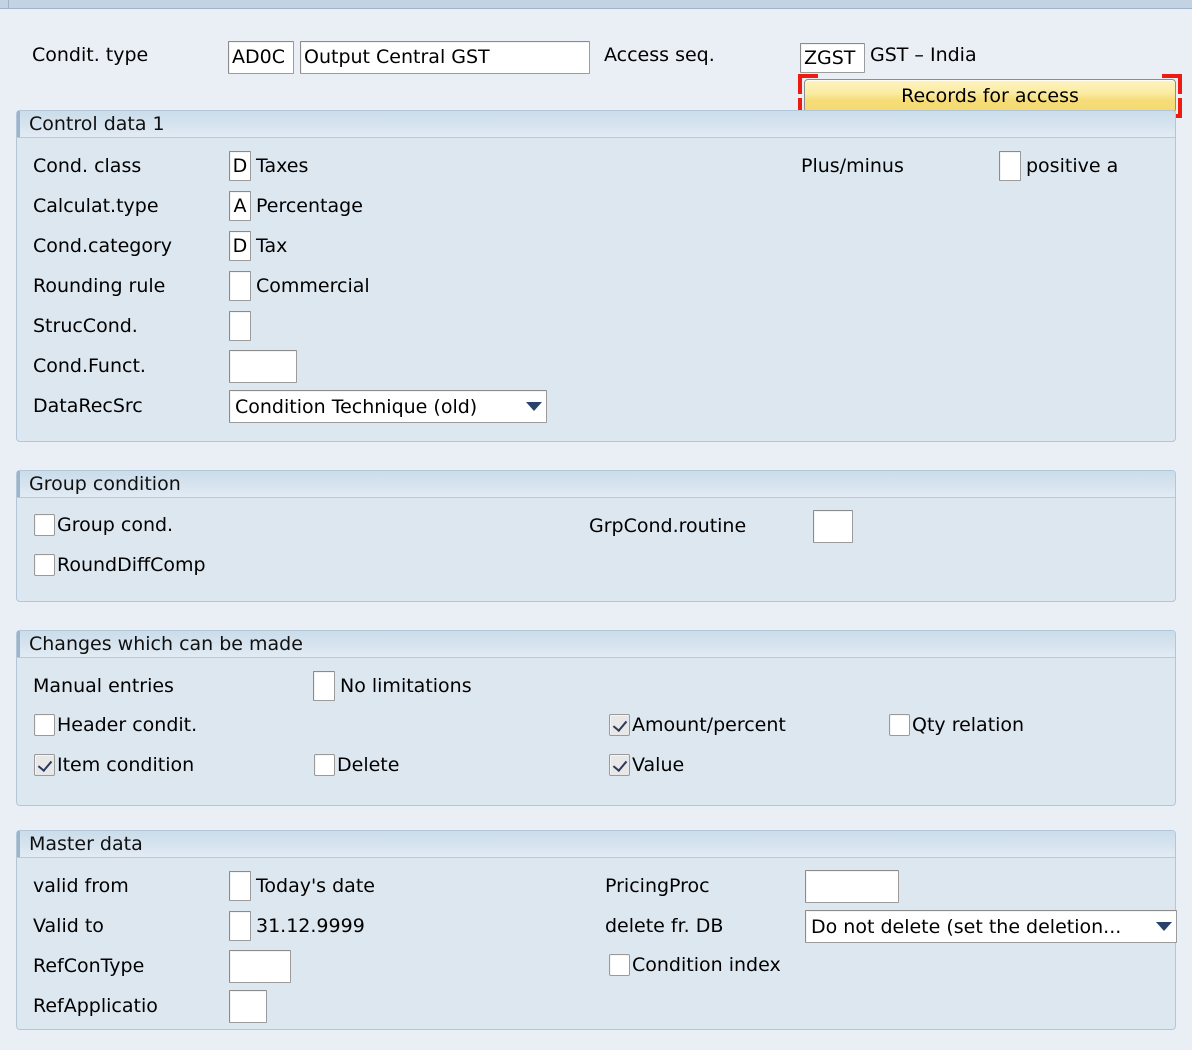 This screenshot has width=1192, height=1050. Describe the element at coordinates (89, 966) in the screenshot. I see `ref-con-type-label: RefConType` at that location.